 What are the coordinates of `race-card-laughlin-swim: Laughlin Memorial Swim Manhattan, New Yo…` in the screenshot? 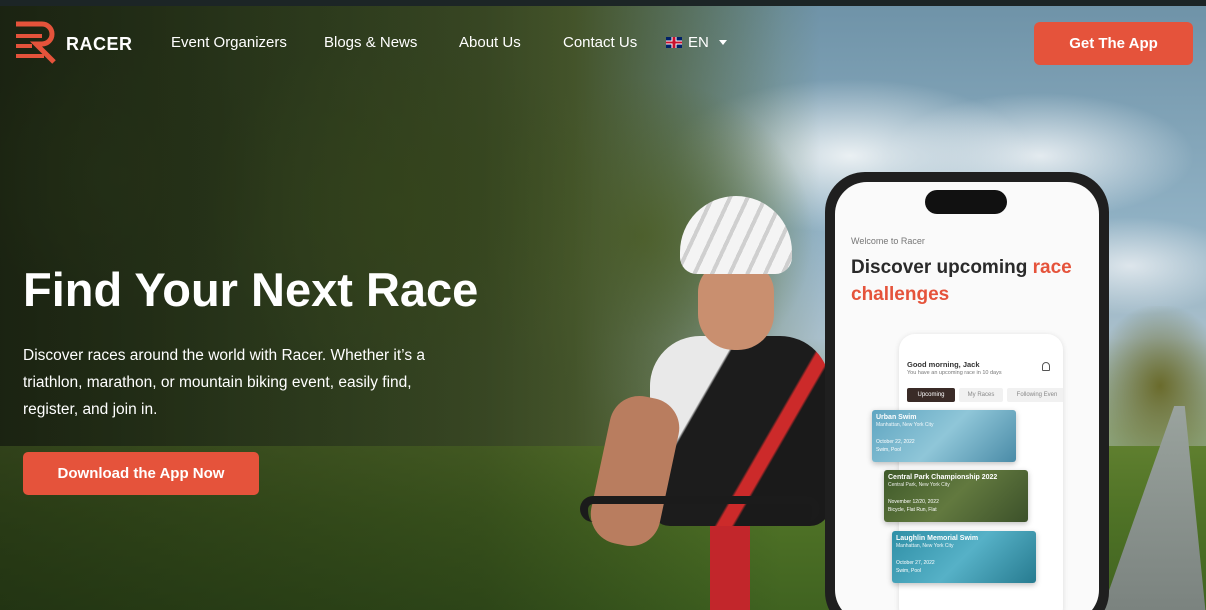 It's located at (964, 557).